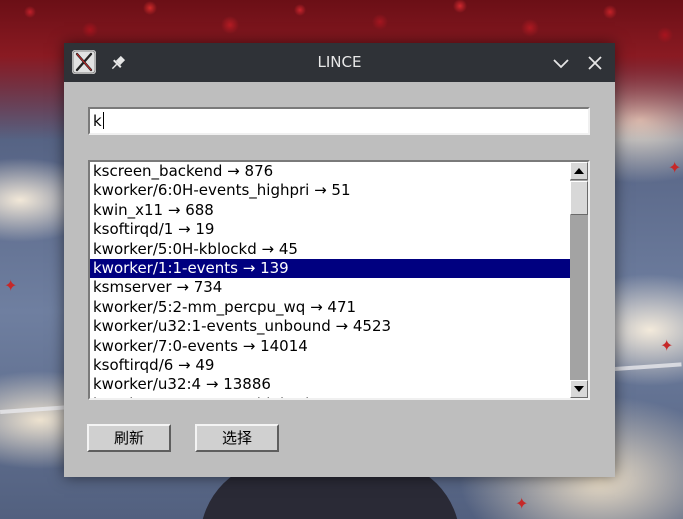 The image size is (683, 519). What do you see at coordinates (330, 249) in the screenshot?
I see `list-item: kworker/5:0H-kblockd → 45` at bounding box center [330, 249].